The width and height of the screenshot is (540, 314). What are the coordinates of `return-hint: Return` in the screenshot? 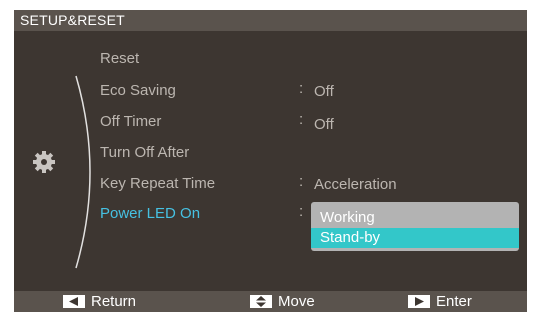 It's located at (99, 301).